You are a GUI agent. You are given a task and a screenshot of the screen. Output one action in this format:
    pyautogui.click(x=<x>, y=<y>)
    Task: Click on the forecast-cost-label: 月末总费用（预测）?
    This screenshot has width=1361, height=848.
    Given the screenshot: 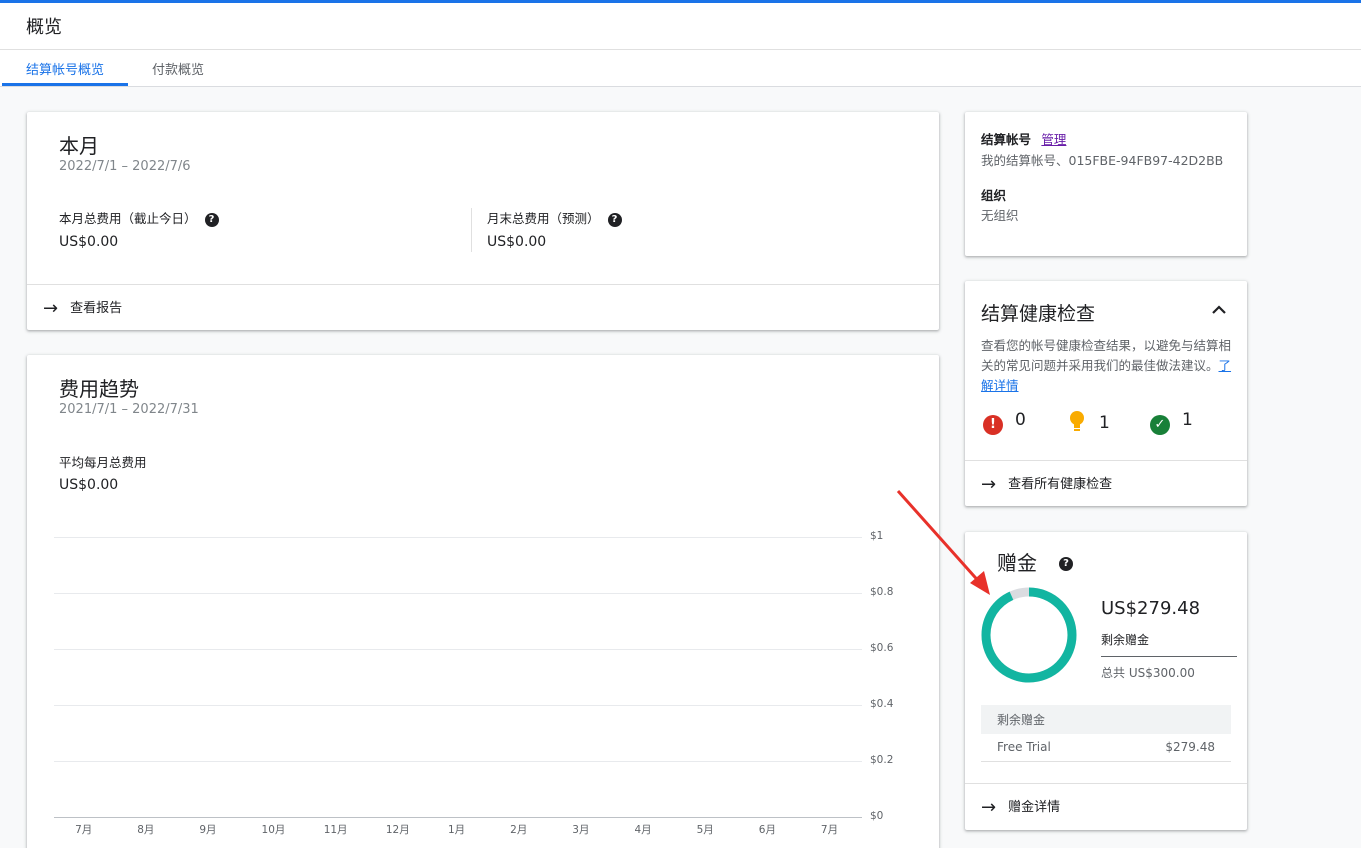 What is the action you would take?
    pyautogui.click(x=554, y=217)
    